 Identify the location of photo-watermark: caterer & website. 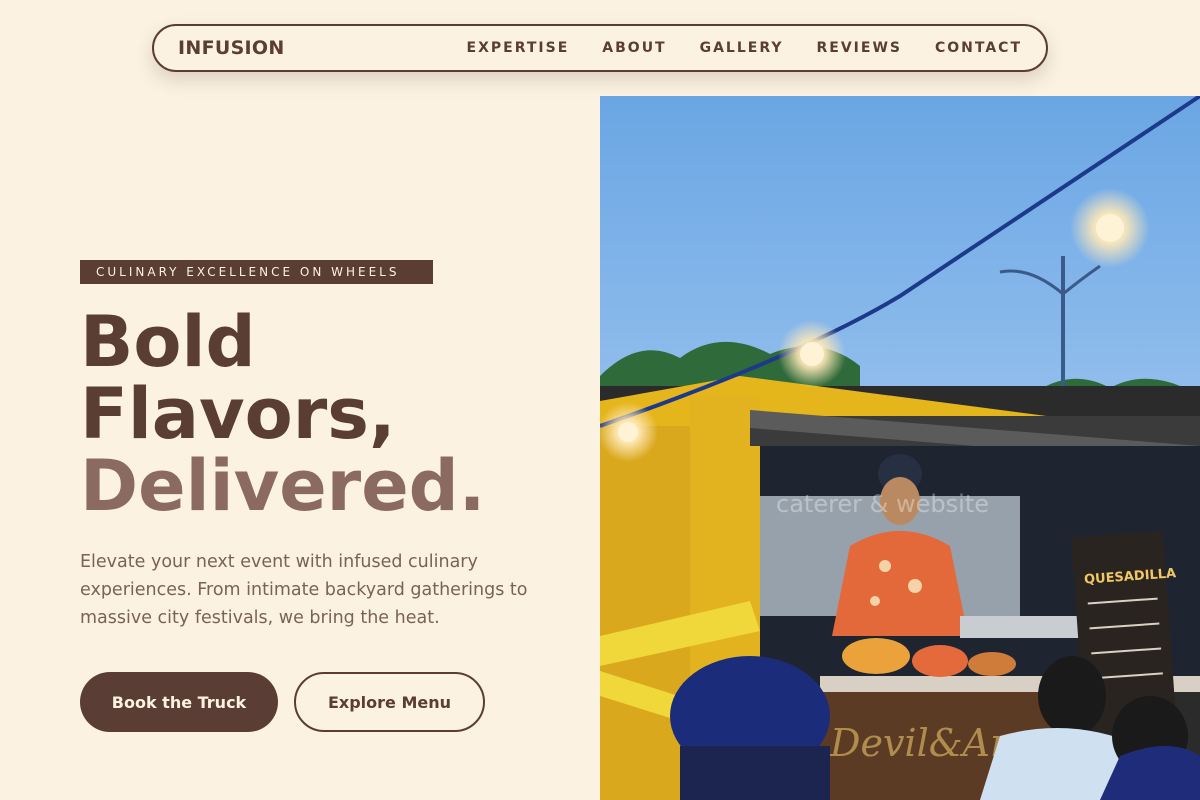
(882, 504).